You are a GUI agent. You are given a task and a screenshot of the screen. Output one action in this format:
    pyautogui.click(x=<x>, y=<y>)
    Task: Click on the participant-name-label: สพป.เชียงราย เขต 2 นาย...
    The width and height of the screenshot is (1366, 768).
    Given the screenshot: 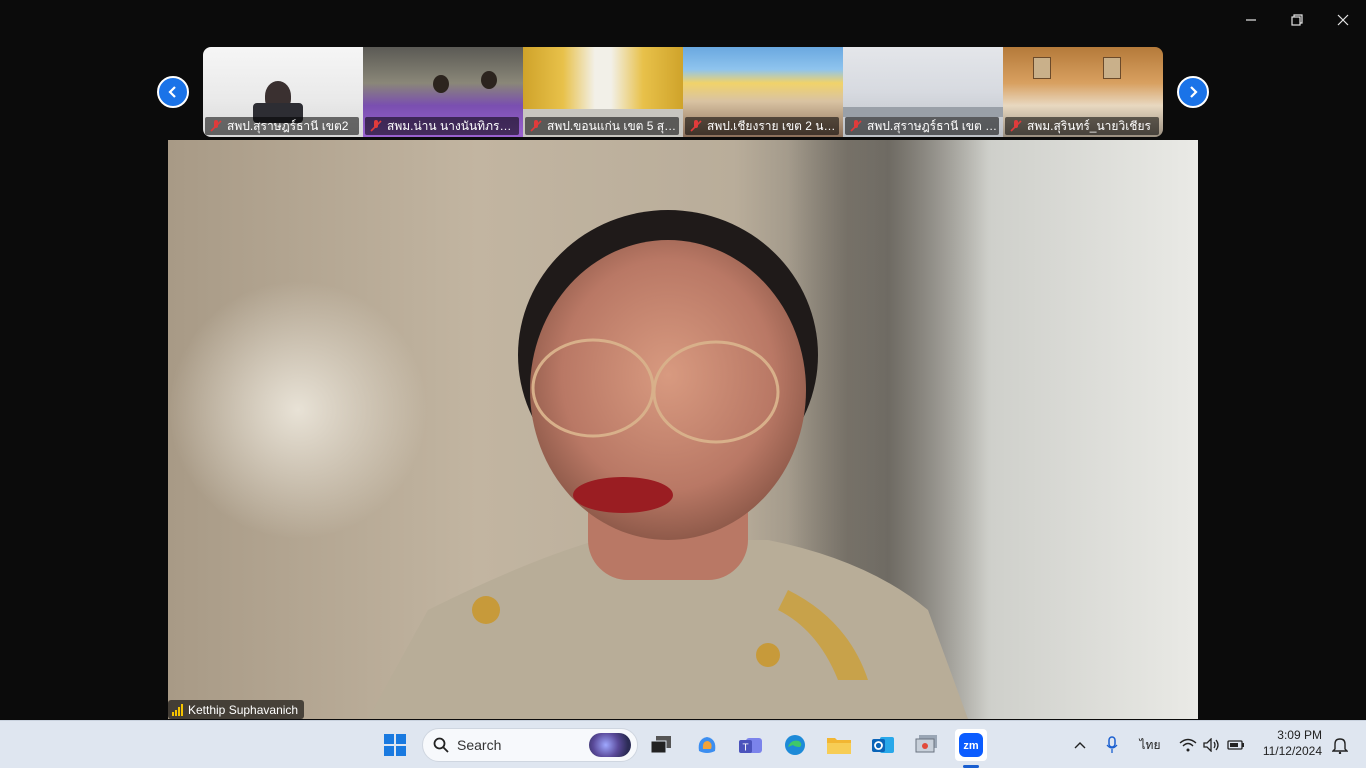 What is the action you would take?
    pyautogui.click(x=762, y=126)
    